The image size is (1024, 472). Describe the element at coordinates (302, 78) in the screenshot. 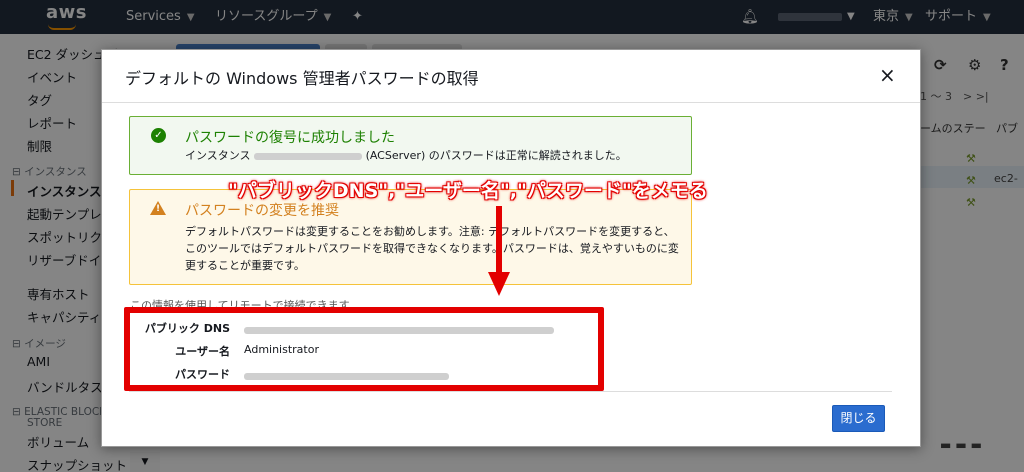

I see `dialog-title: デフォルトの Windows 管理者パスワードの取得` at that location.